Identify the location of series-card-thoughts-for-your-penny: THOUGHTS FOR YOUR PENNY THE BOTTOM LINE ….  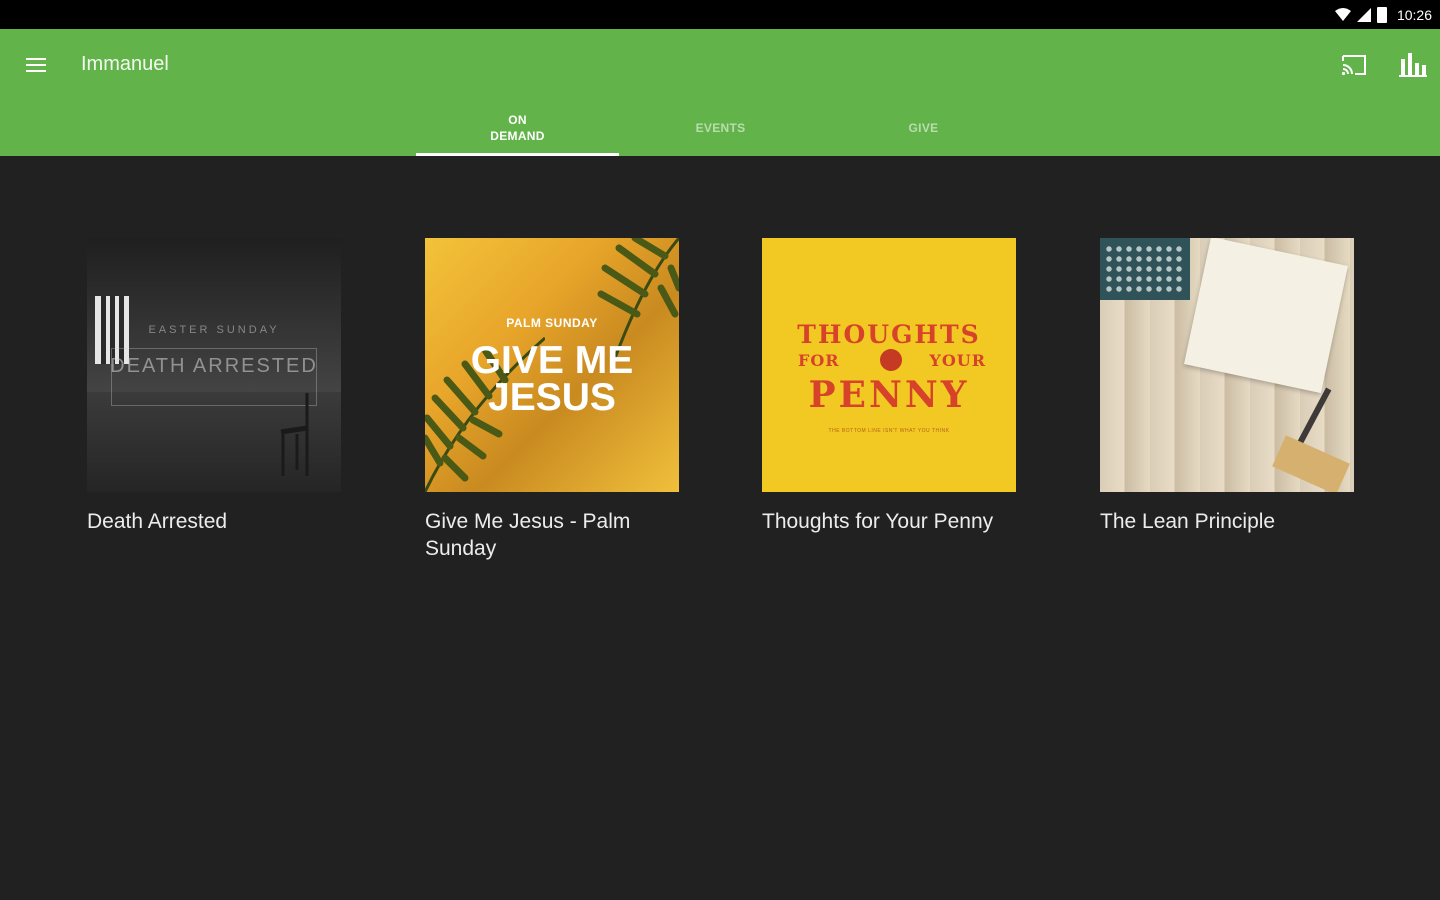
(889, 386).